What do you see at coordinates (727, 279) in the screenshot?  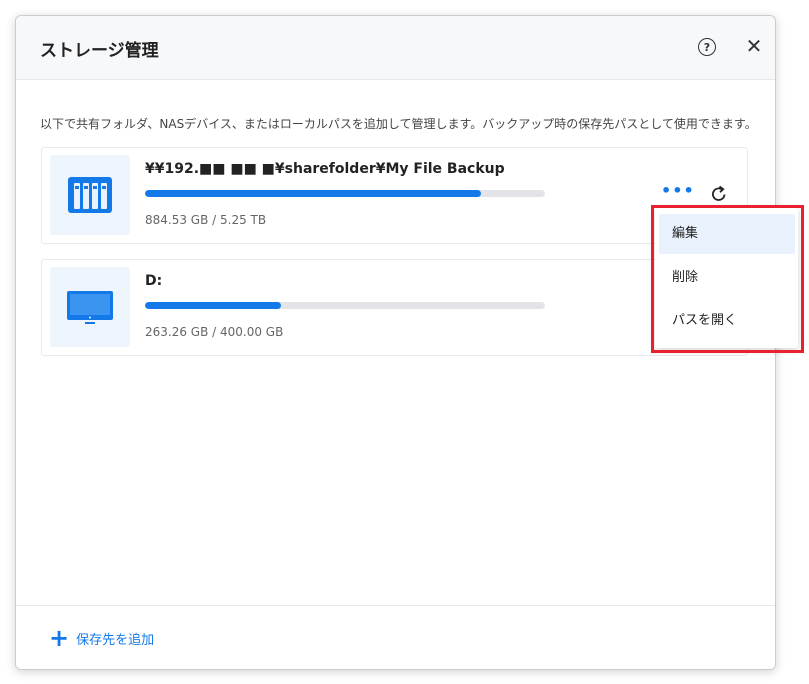 I see `annotation-highlight-box` at bounding box center [727, 279].